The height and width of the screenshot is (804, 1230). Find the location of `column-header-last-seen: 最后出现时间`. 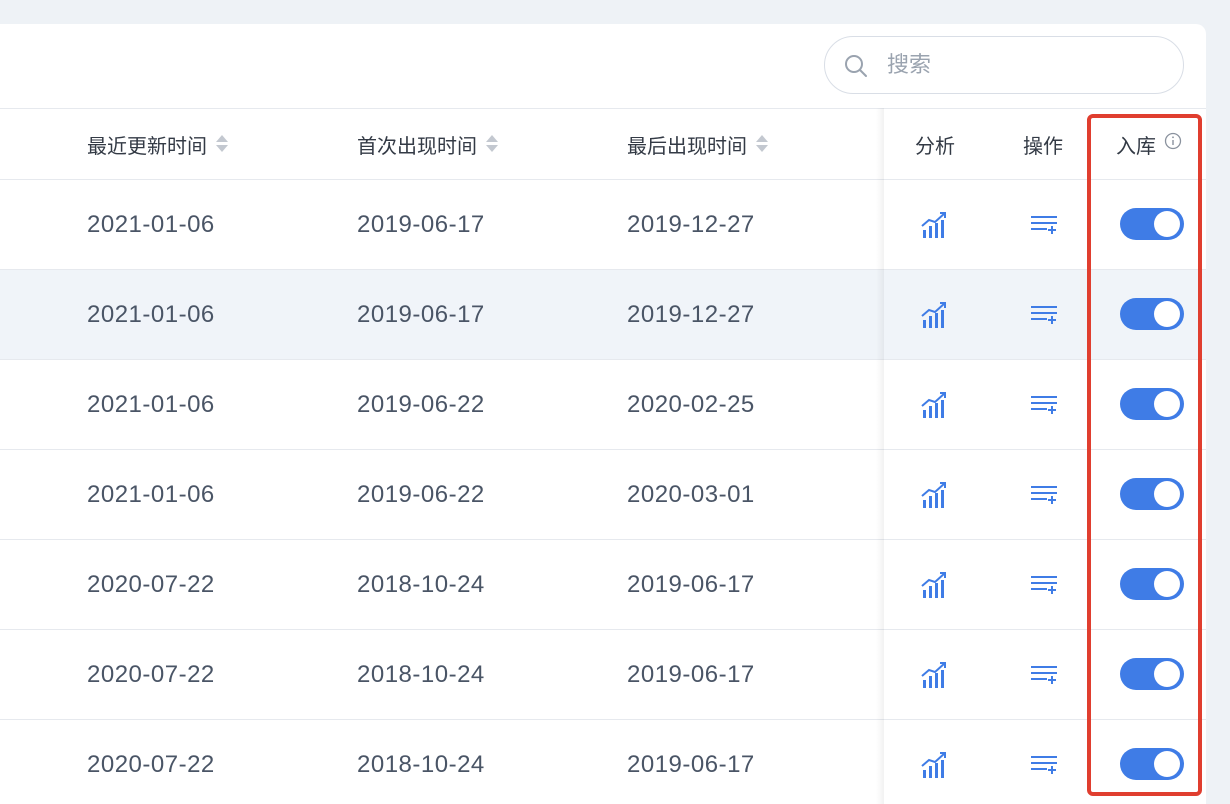

column-header-last-seen: 最后出现时间 is located at coordinates (698, 144).